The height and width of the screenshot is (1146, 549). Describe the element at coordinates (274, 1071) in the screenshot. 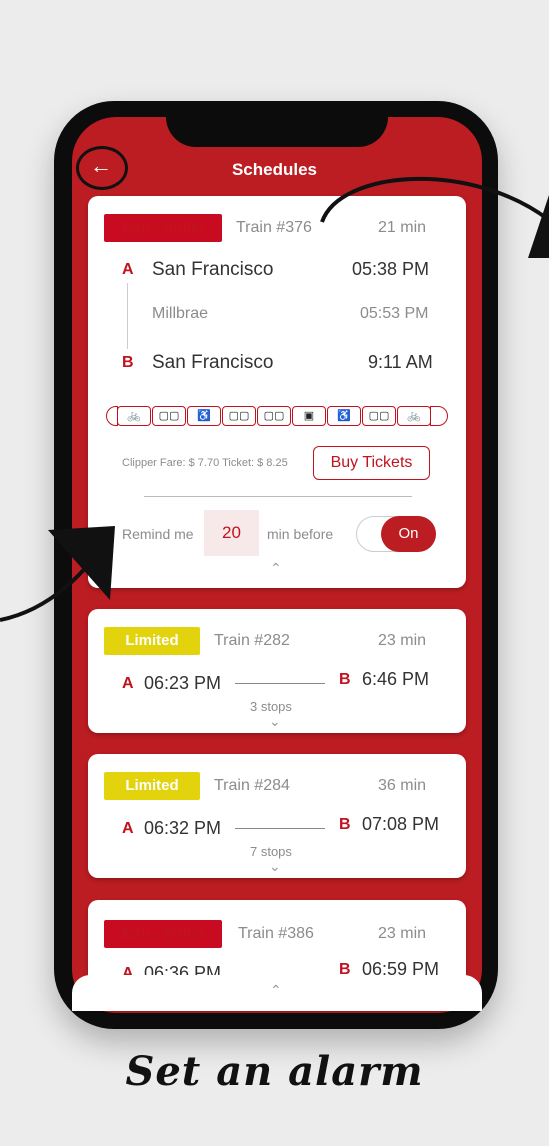

I see `caption: Set an alarm` at that location.